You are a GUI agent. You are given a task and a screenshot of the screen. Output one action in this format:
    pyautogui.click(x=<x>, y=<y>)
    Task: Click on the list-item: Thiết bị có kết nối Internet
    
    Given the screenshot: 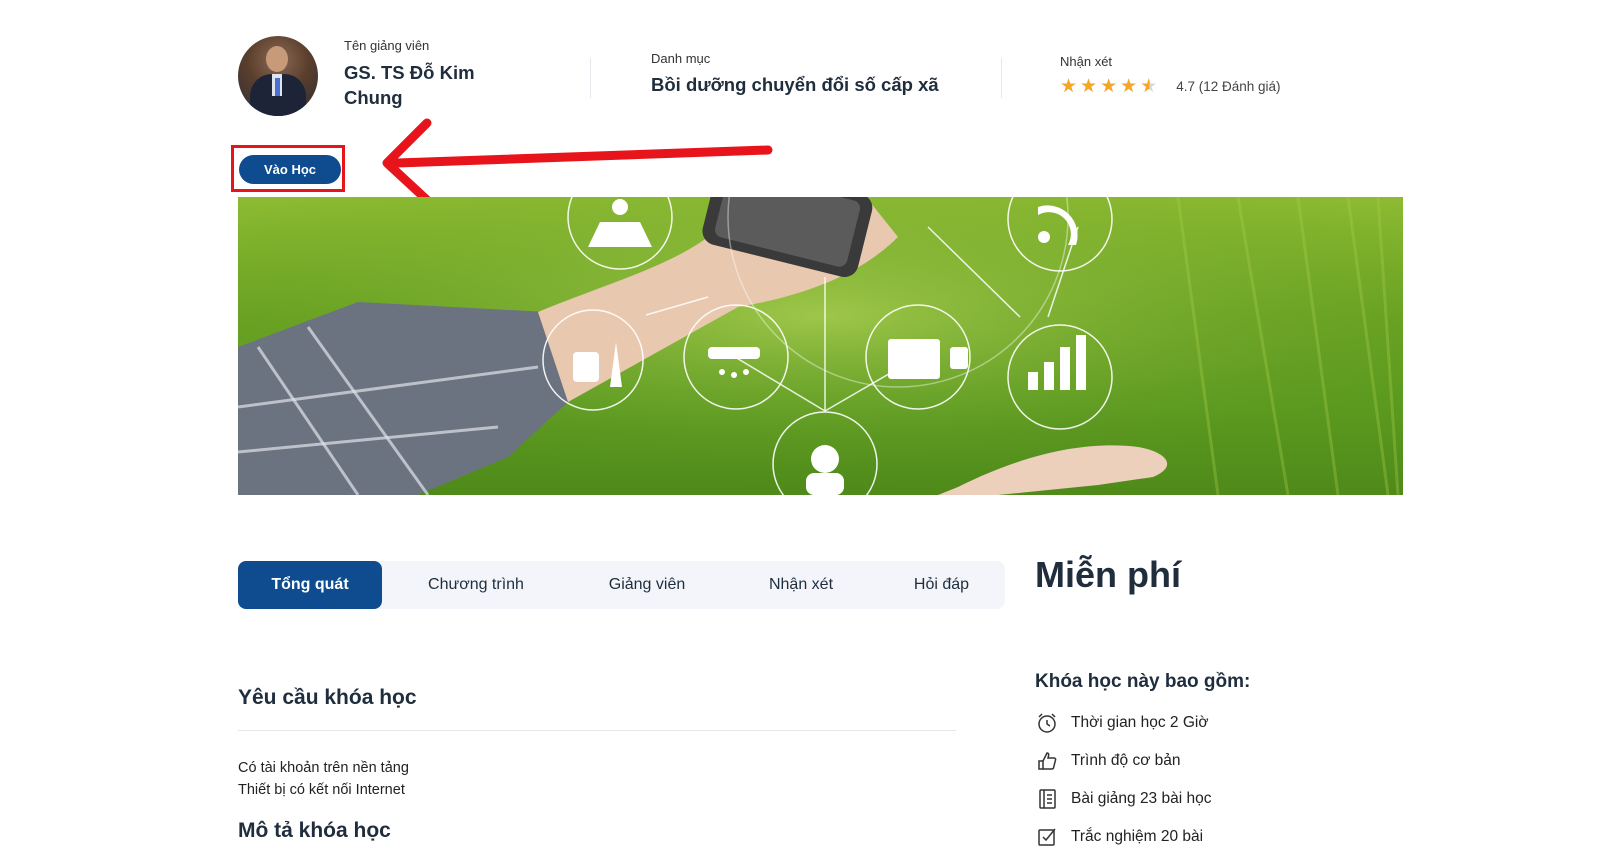 What is the action you would take?
    pyautogui.click(x=321, y=790)
    